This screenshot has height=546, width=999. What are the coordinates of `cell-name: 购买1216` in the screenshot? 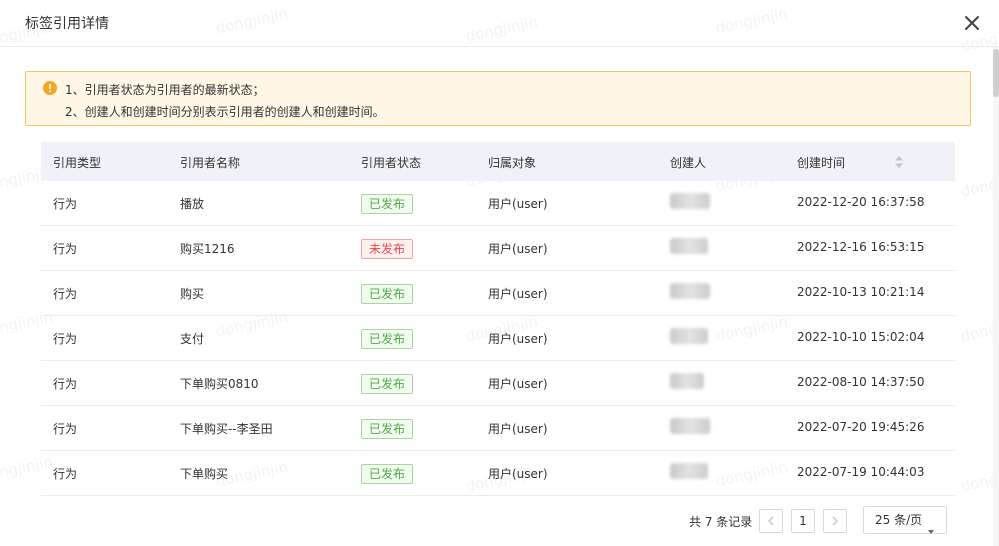 It's located at (207, 249).